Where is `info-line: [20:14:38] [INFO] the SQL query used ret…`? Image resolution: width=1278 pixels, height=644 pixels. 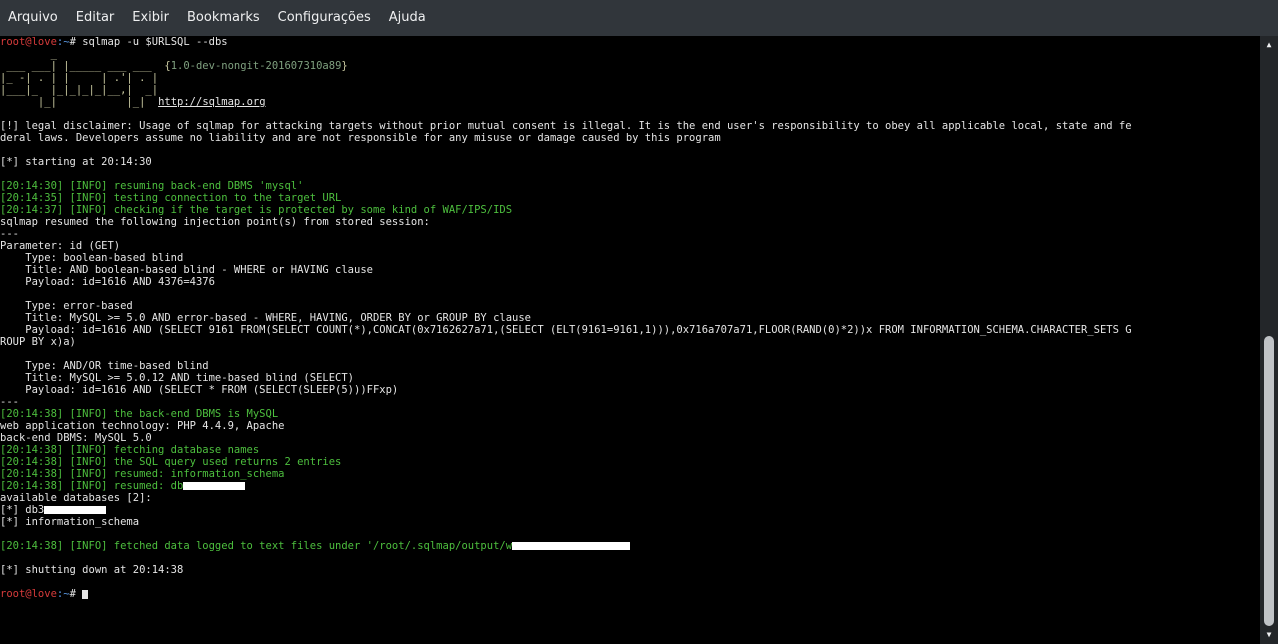 info-line: [20:14:38] [INFO] the SQL query used ret… is located at coordinates (171, 462).